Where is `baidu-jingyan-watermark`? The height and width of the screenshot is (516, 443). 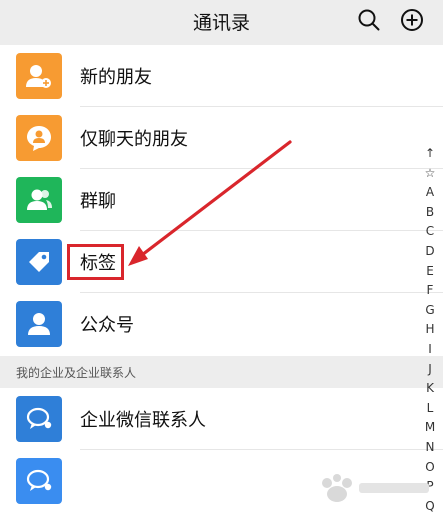 baidu-jingyan-watermark is located at coordinates (375, 488).